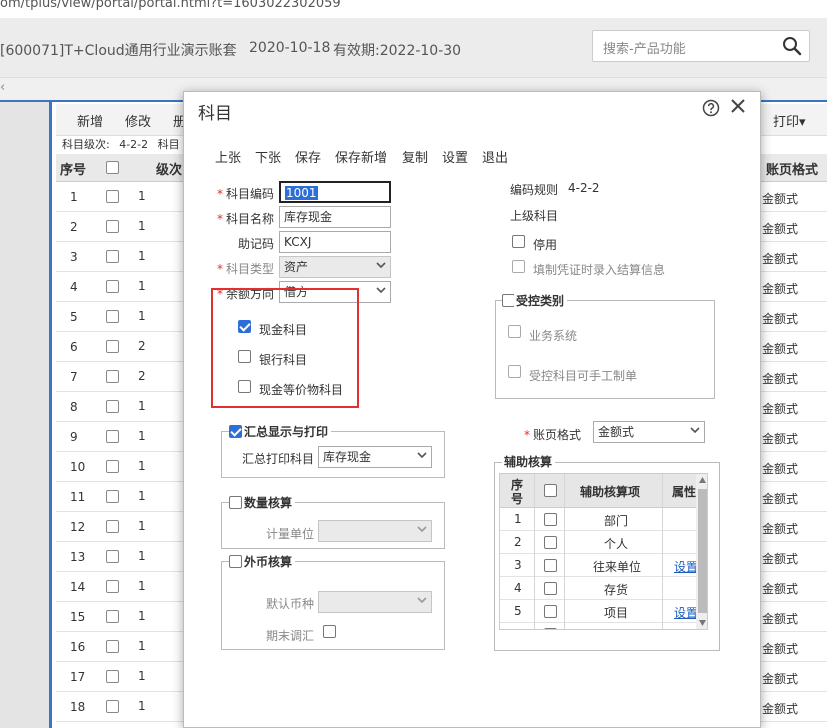  I want to click on aux-row: 4 存货, so click(603, 588).